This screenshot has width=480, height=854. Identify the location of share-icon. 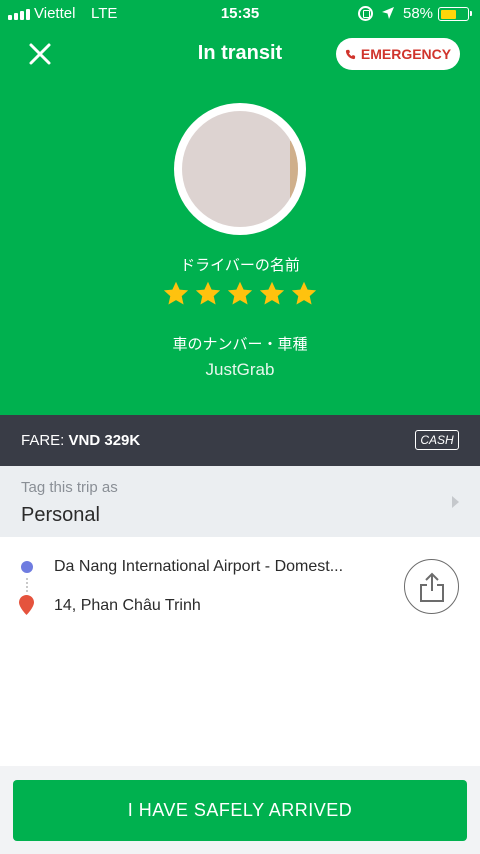
(432, 587).